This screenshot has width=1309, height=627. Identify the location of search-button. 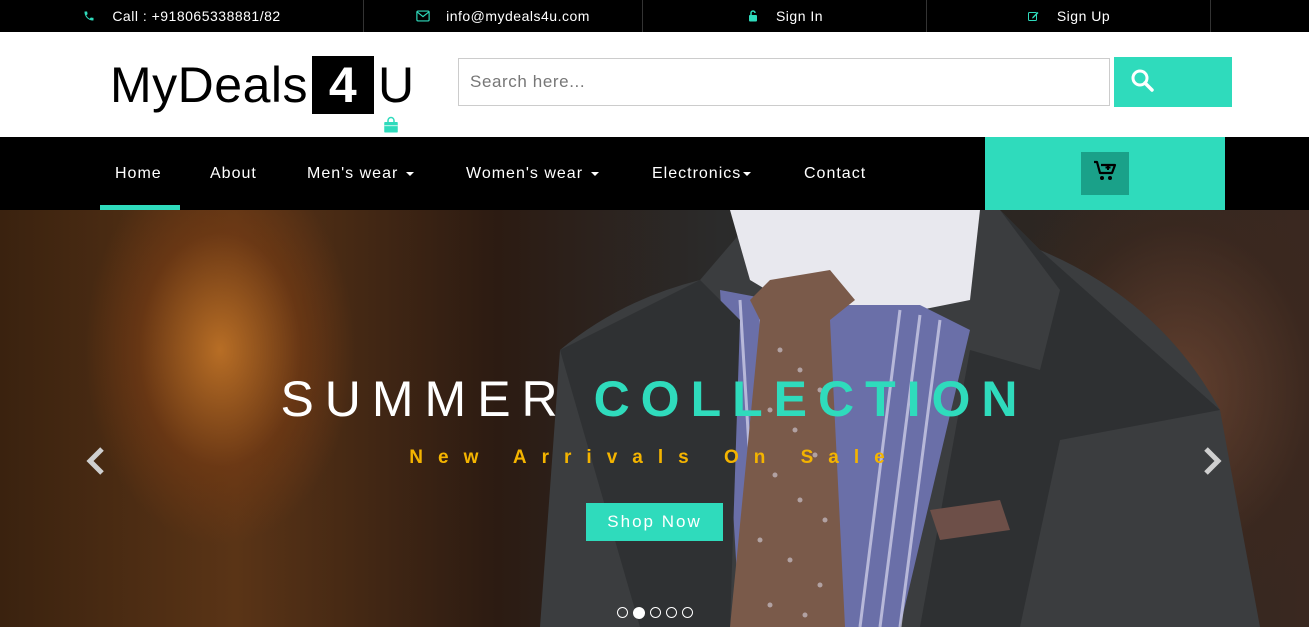
(1173, 82).